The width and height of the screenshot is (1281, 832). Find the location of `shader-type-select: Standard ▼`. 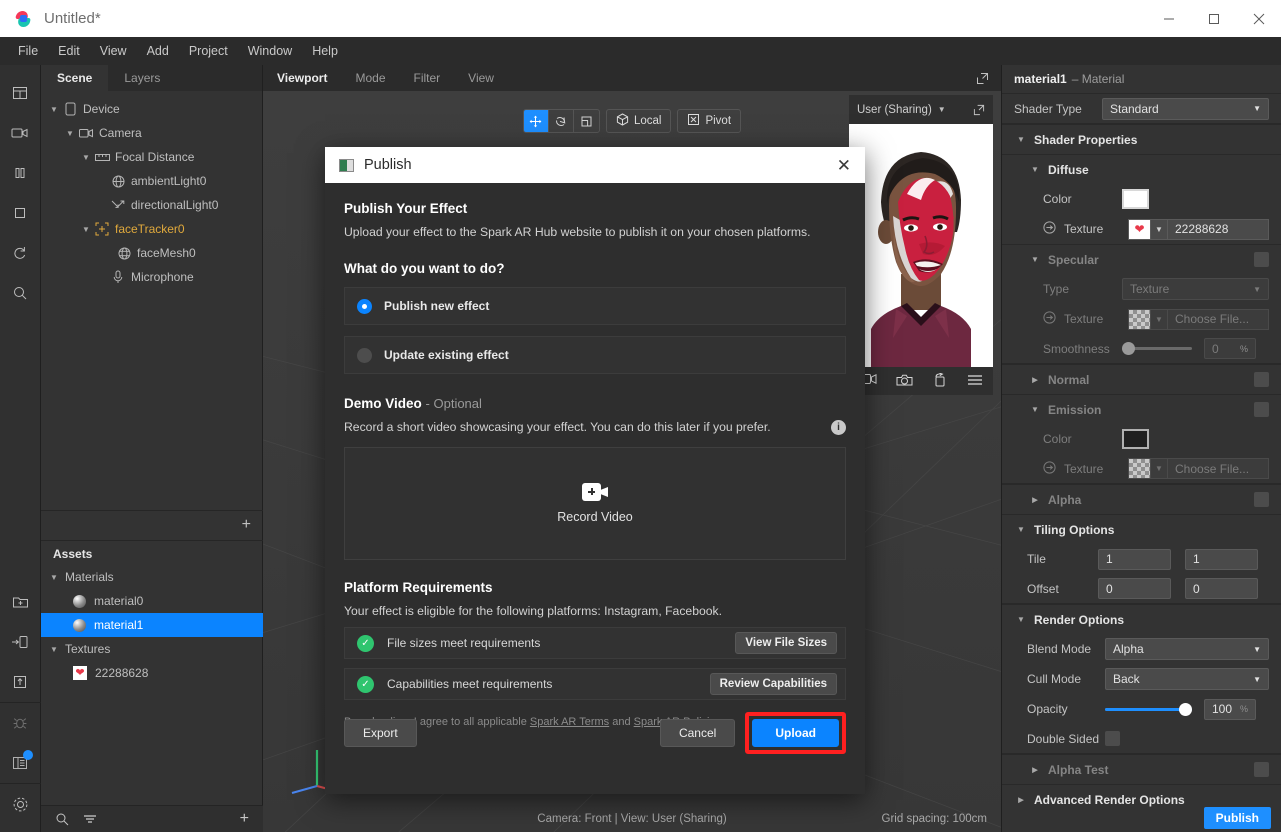

shader-type-select: Standard ▼ is located at coordinates (1185, 108).